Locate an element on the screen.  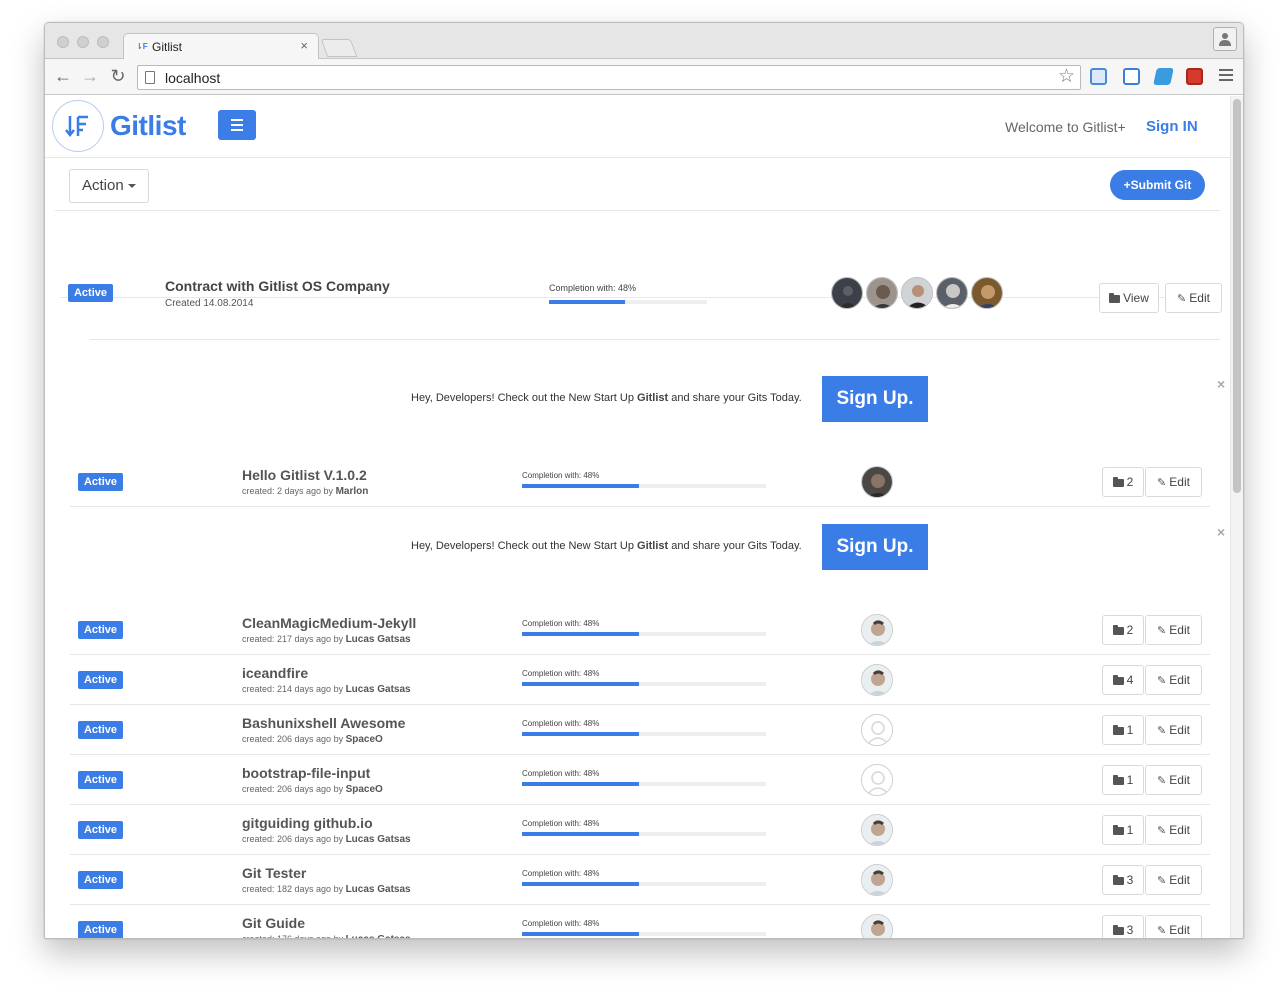
project-created: created: 206 days ago by SpaceO is located at coordinates (312, 739).